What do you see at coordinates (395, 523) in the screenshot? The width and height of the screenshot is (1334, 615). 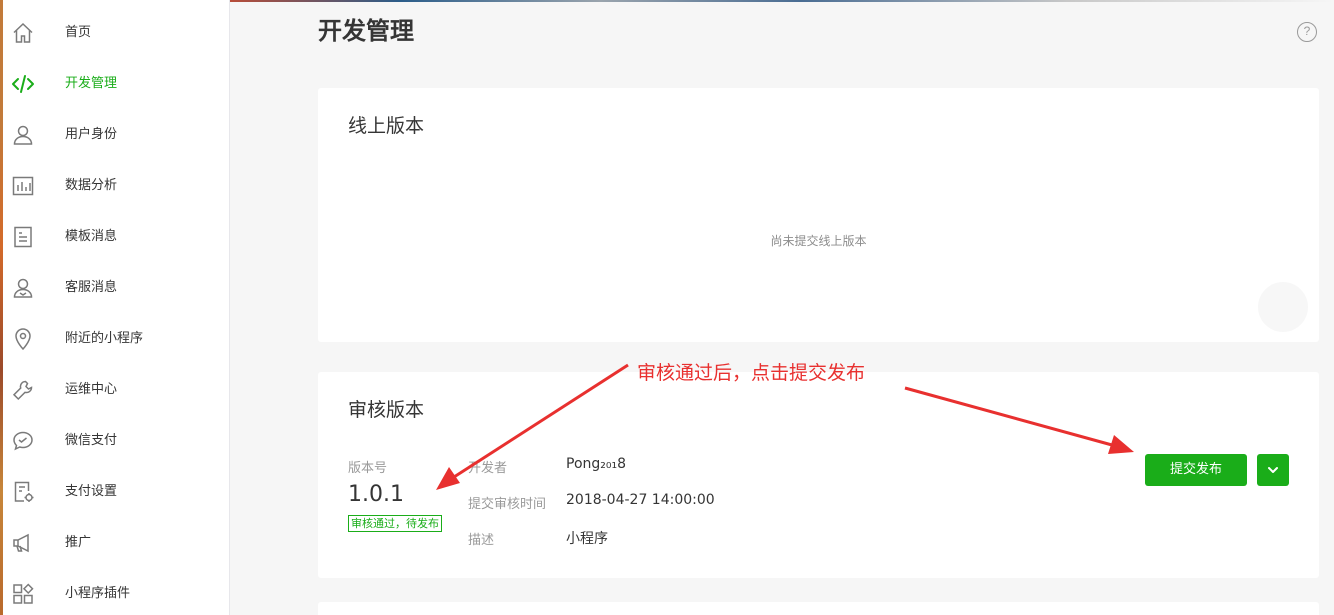 I see `status-badge: 审核通过，待发布` at bounding box center [395, 523].